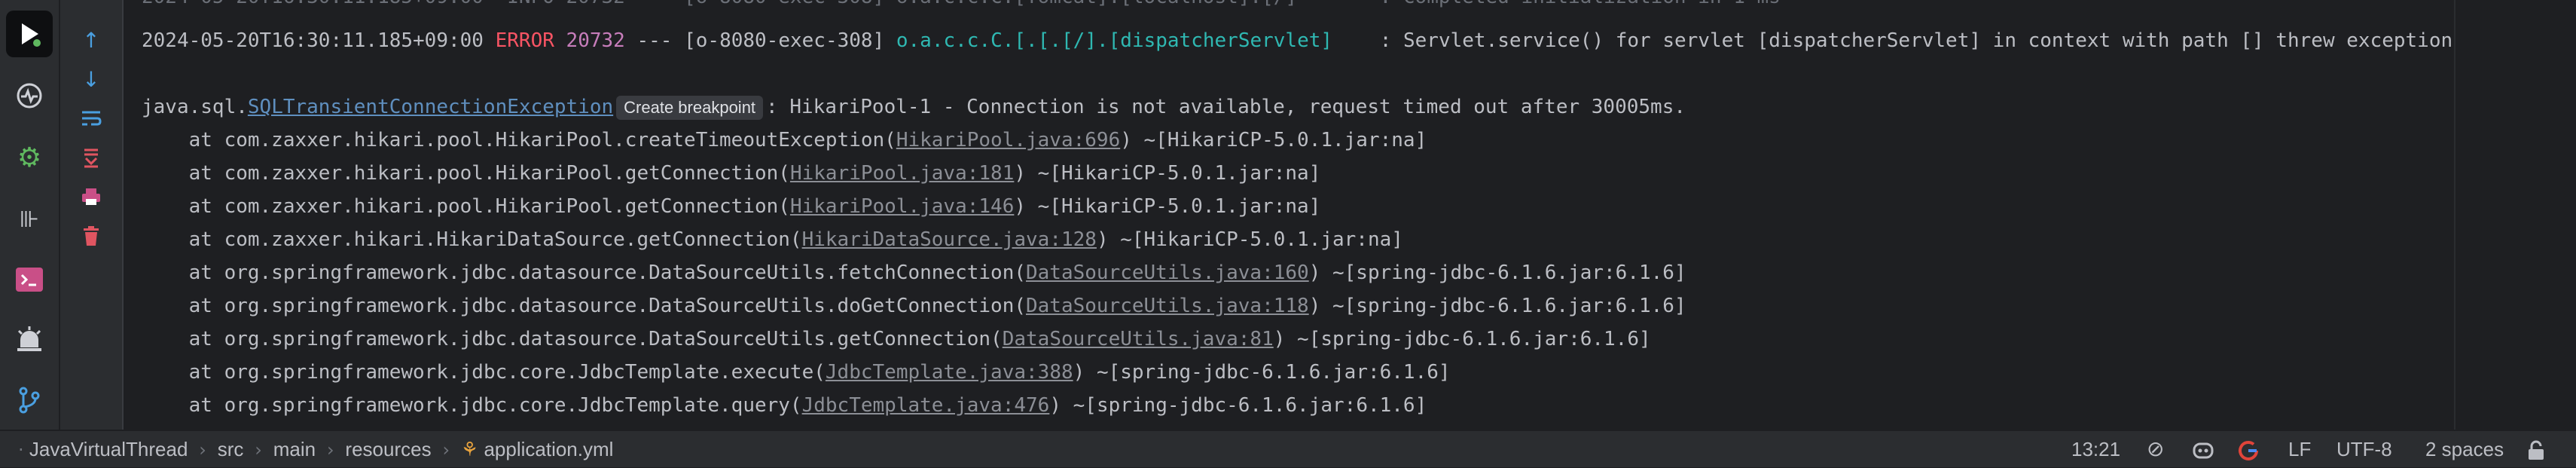  I want to click on problems-icon, so click(30, 340).